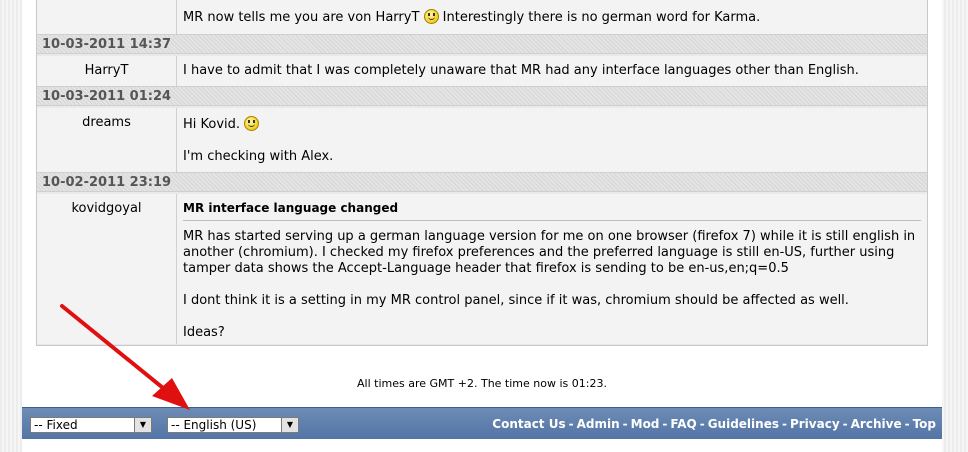  I want to click on post-message: Hi Kovid. I'm checking with Alex., so click(552, 140).